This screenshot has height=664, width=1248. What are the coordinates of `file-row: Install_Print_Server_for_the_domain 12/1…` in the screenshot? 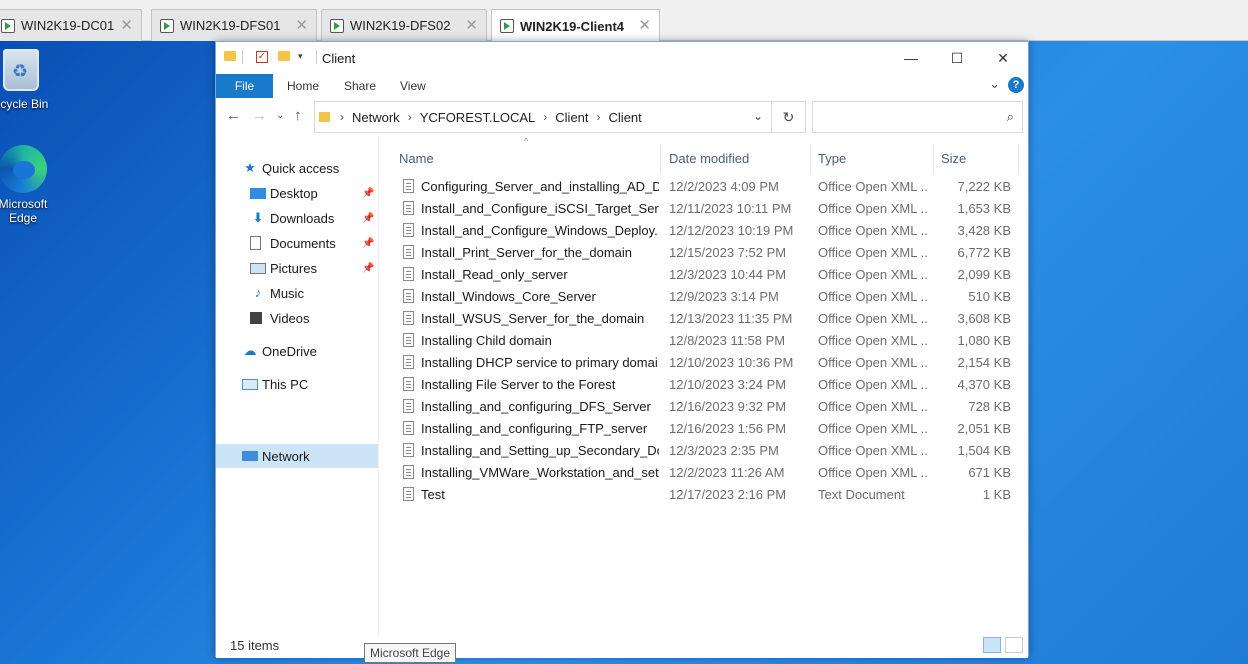 It's located at (709, 253).